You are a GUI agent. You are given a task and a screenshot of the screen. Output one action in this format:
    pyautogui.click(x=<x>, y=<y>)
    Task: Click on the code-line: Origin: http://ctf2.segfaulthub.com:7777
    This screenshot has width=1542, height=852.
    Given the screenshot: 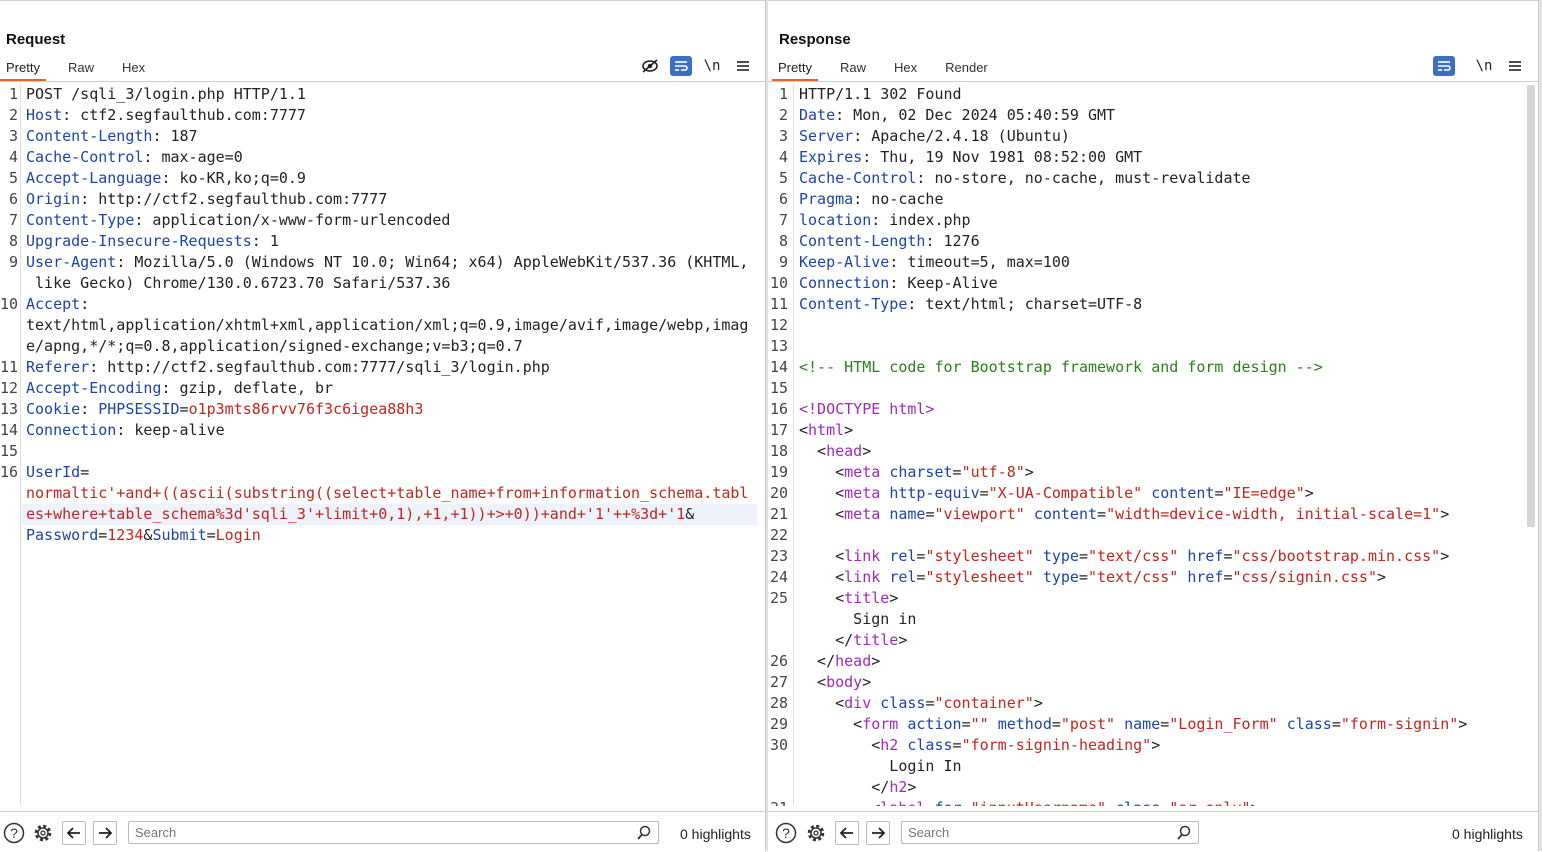 What is the action you would take?
    pyautogui.click(x=206, y=199)
    